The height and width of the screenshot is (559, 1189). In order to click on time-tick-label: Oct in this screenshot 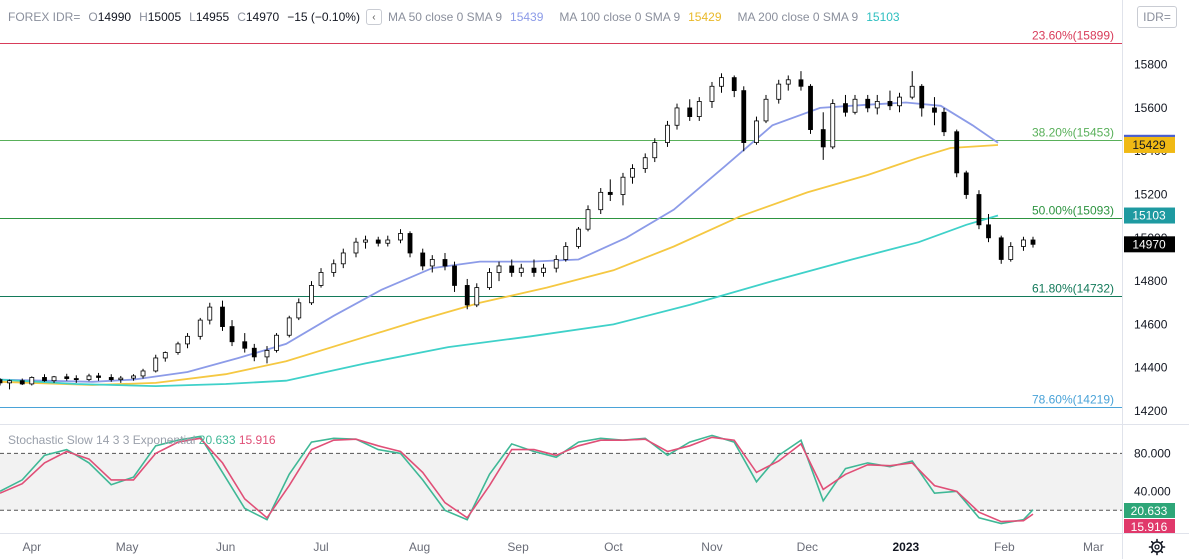, I will do `click(613, 547)`.